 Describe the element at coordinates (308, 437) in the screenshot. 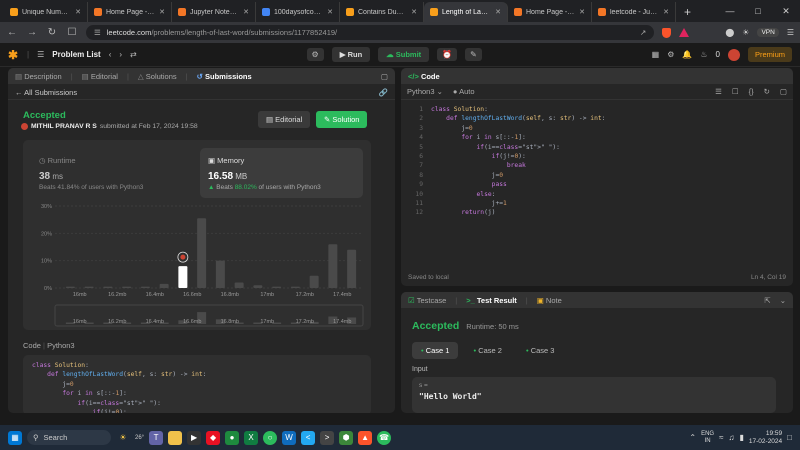

I see `vscode-icon: <` at that location.